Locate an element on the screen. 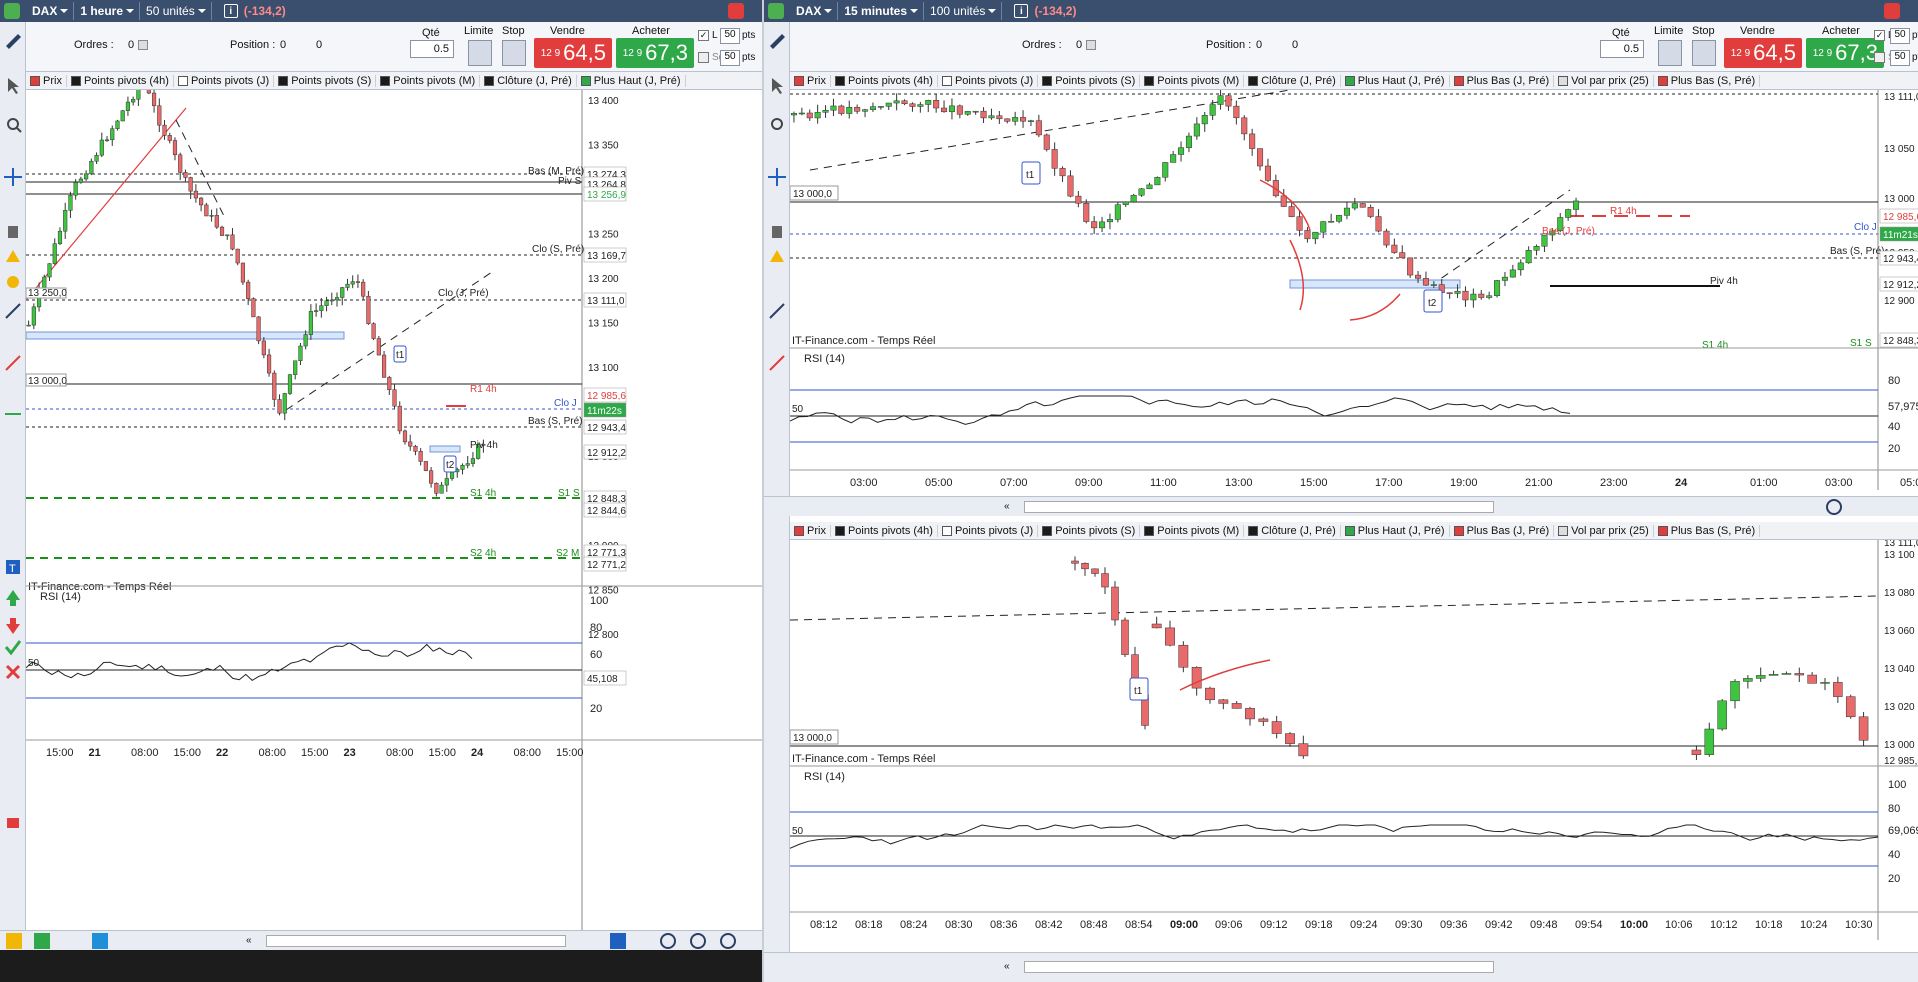  left-indicator-item: Plus Haut (J, Pré) is located at coordinates (631, 80).